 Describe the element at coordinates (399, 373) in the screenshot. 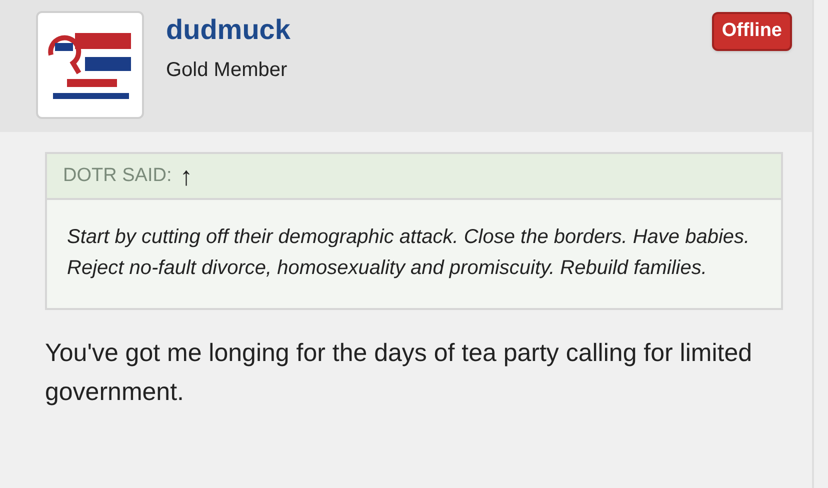

I see `post-body-text: You've got me longing for the days of tea party calling for limited government.` at that location.